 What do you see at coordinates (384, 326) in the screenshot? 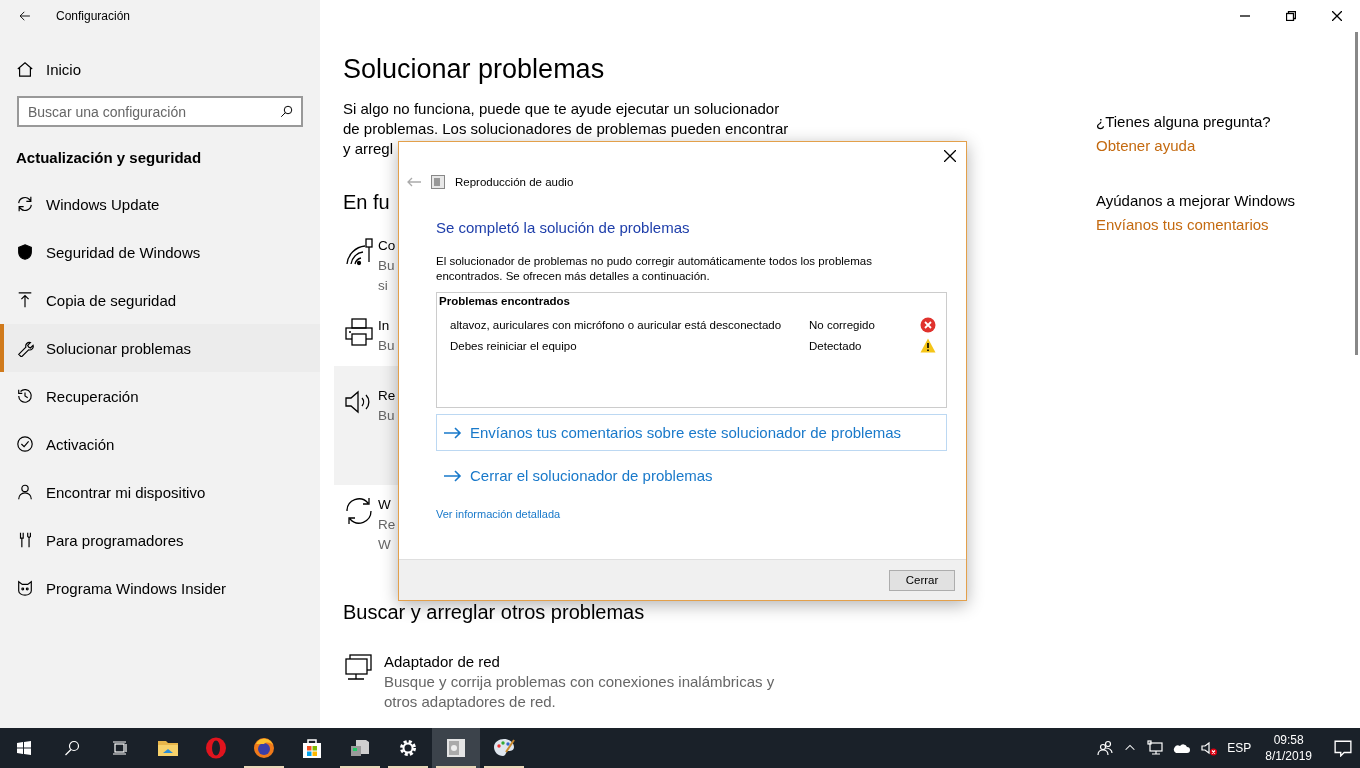
I see `item-title: In` at bounding box center [384, 326].